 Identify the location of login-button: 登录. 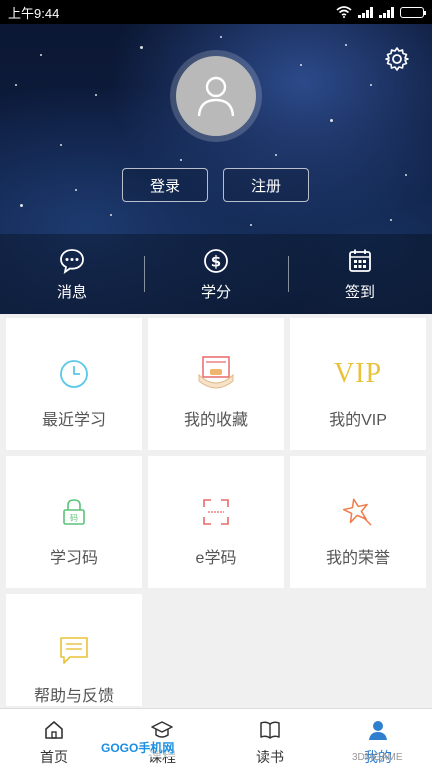
(165, 185).